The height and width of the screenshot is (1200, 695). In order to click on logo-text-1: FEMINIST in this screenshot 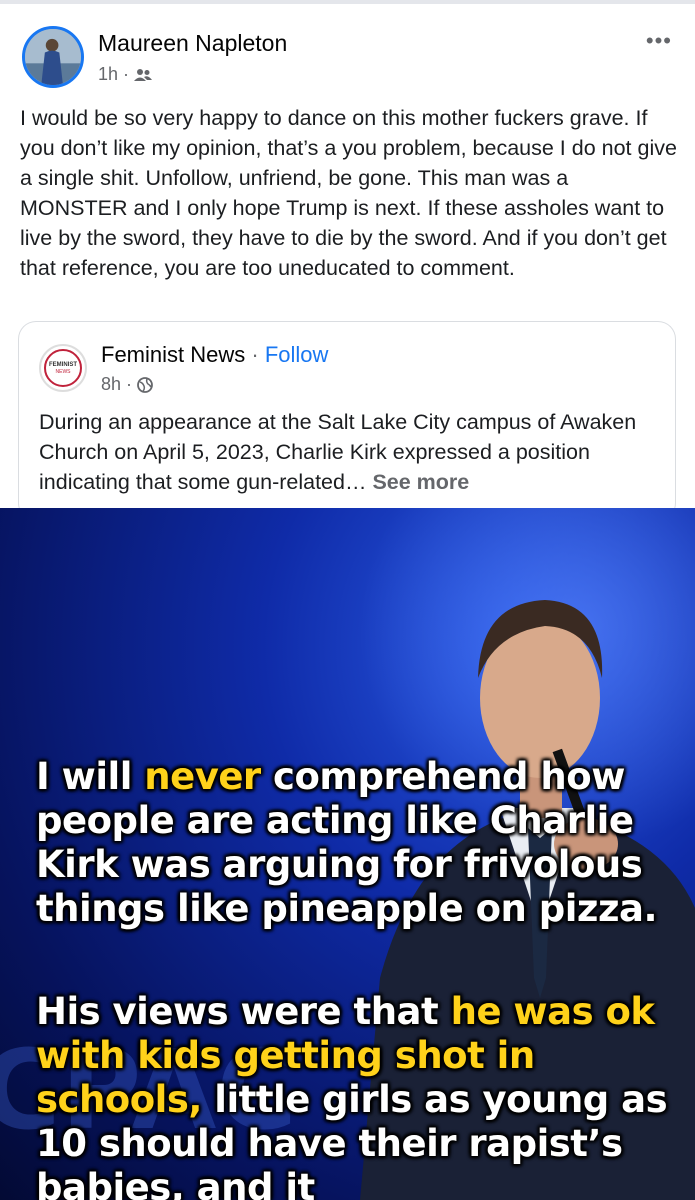, I will do `click(63, 364)`.